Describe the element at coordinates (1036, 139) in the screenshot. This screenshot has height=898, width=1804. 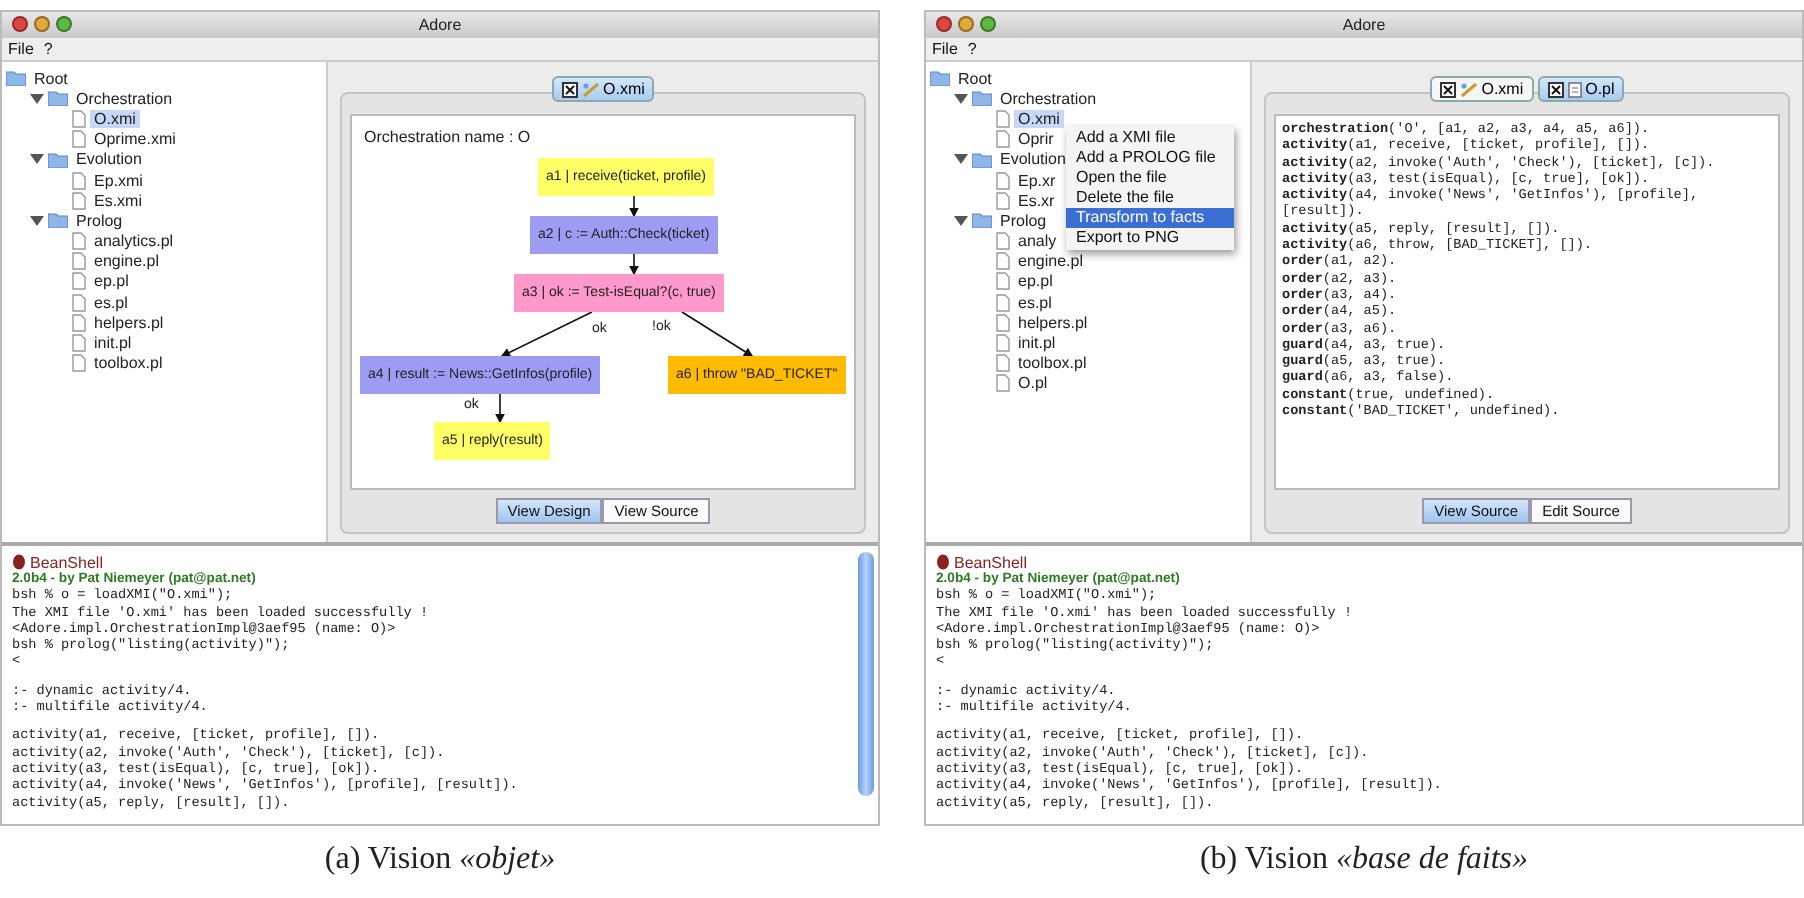
I see `tree-item: Oprir` at that location.